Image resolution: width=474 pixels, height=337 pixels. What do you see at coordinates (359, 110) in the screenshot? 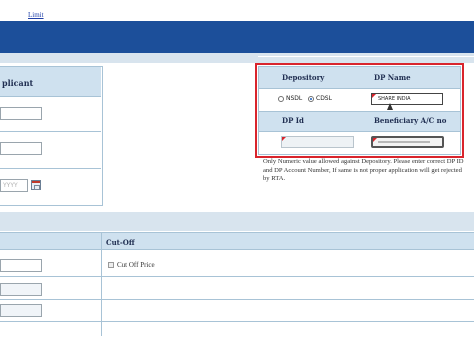
I see `highlight-frame` at bounding box center [359, 110].